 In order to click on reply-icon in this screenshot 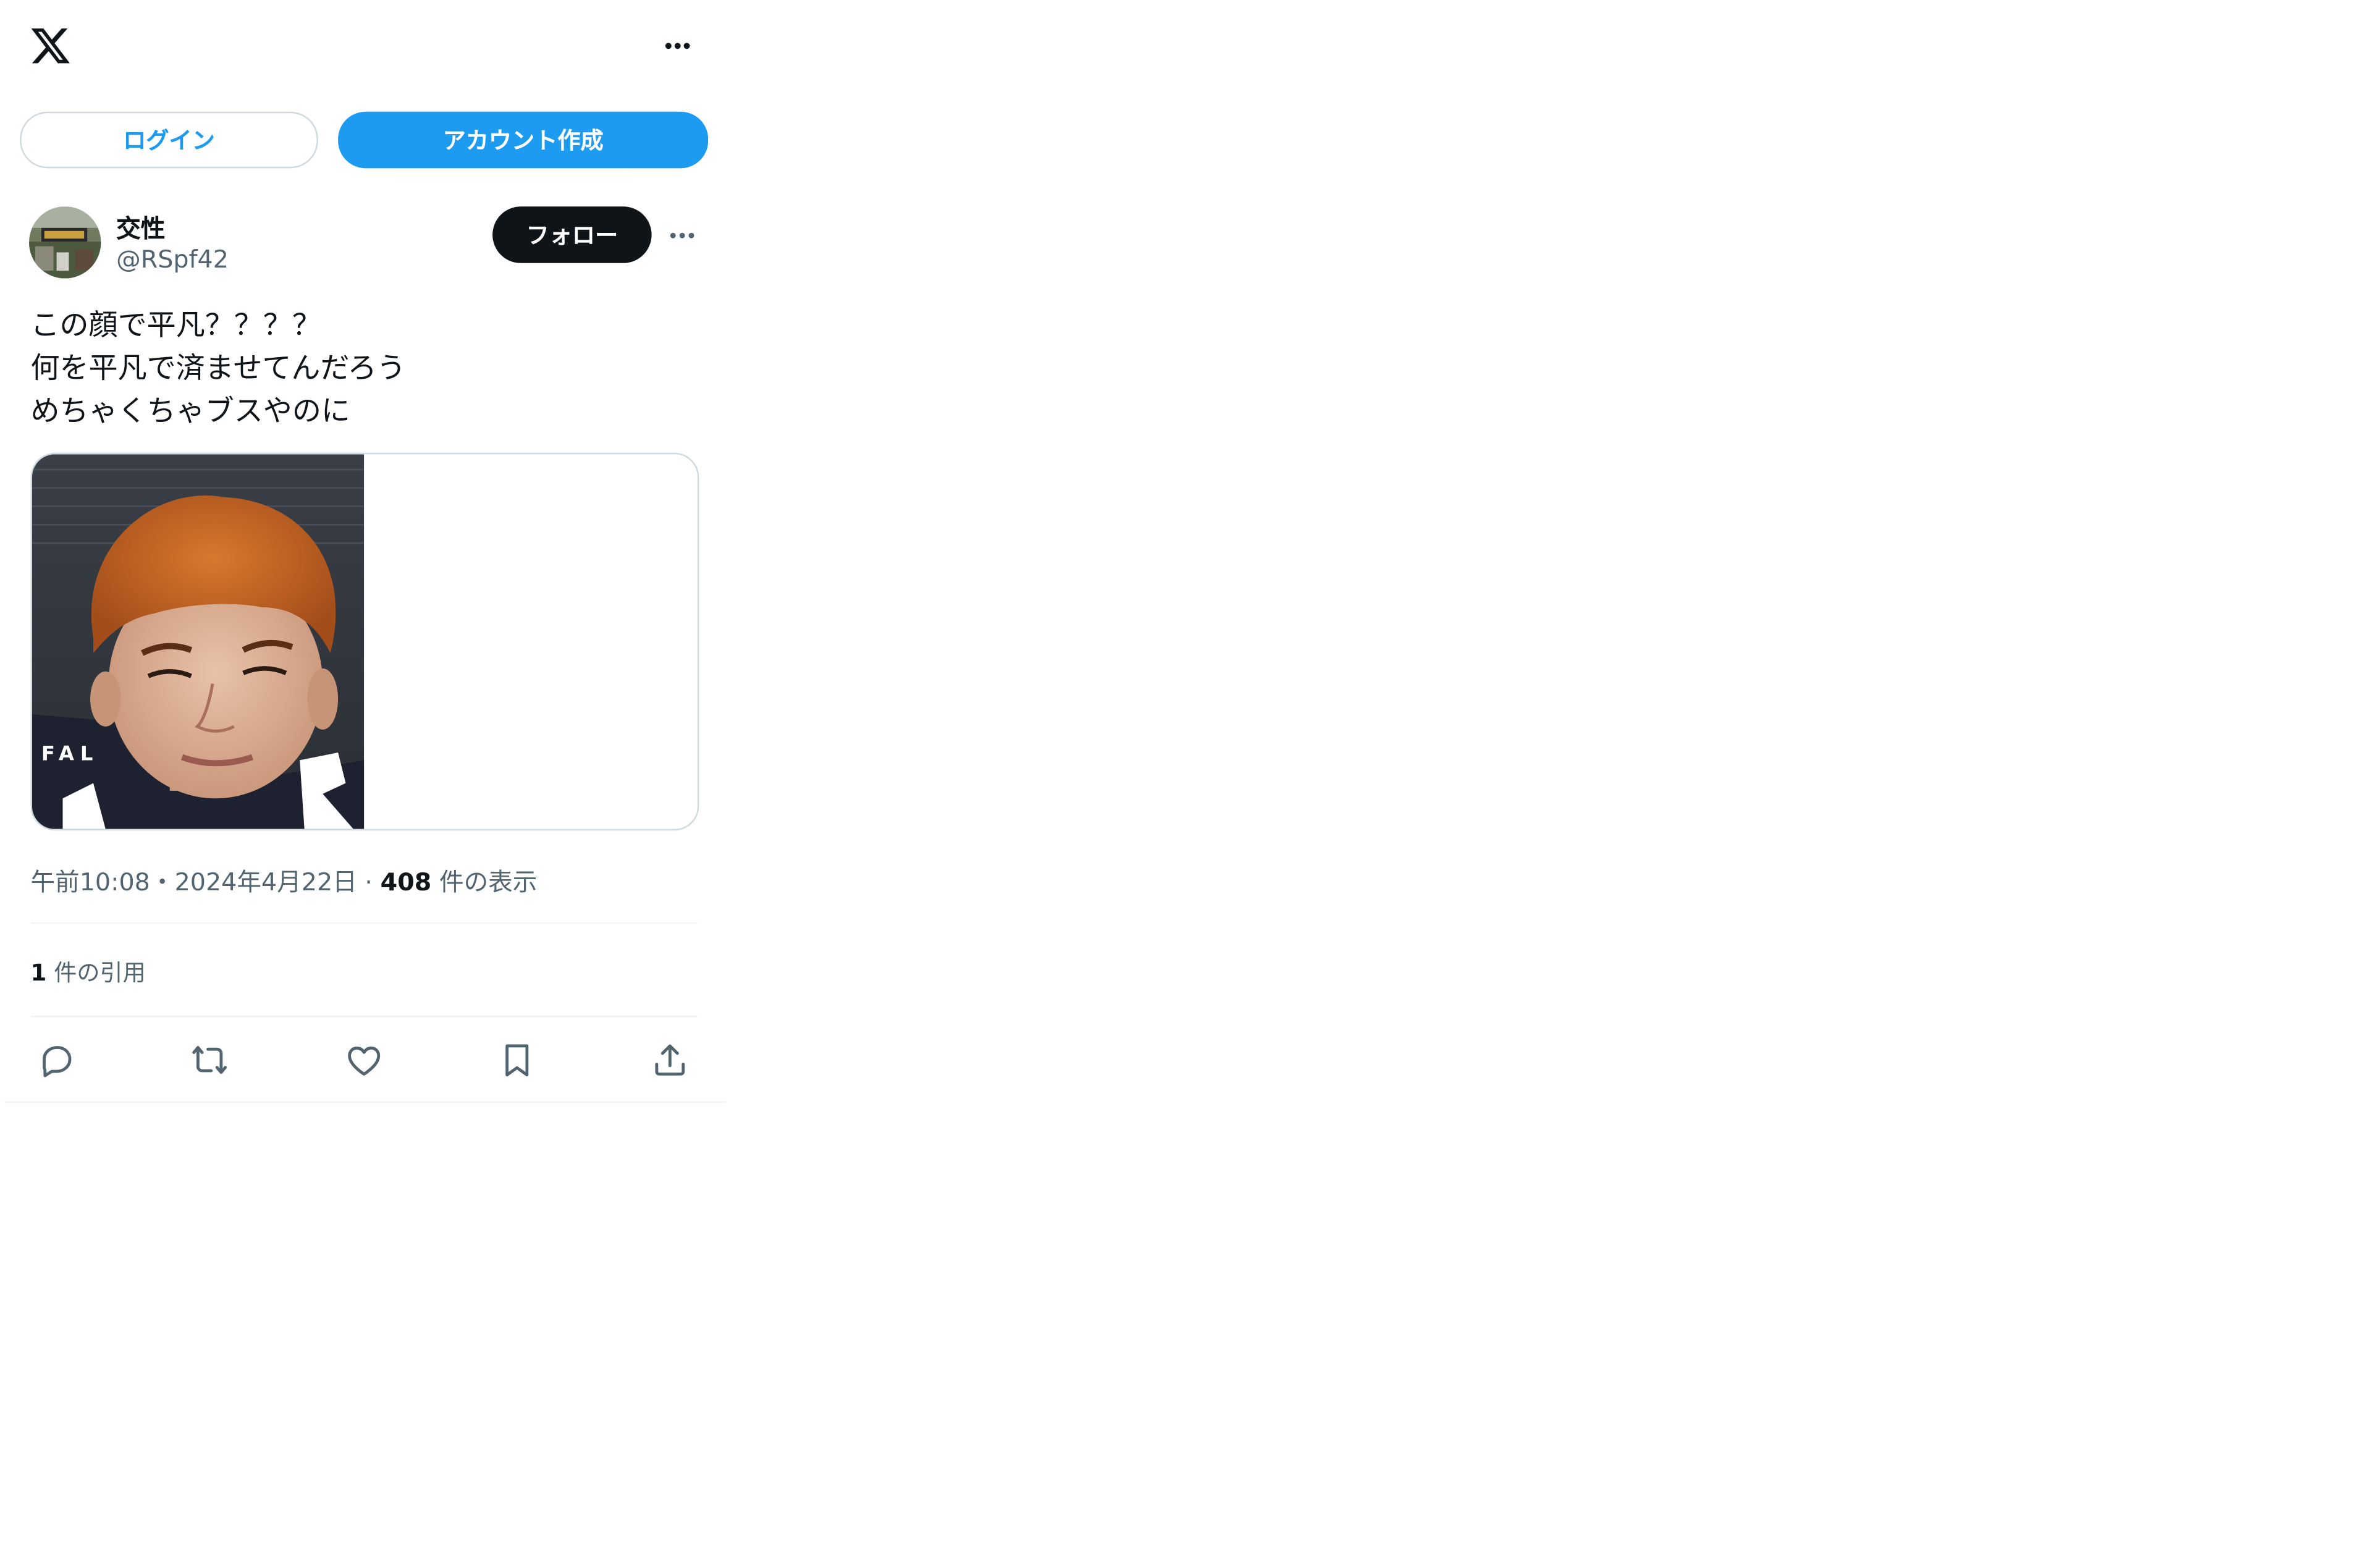, I will do `click(56, 1059)`.